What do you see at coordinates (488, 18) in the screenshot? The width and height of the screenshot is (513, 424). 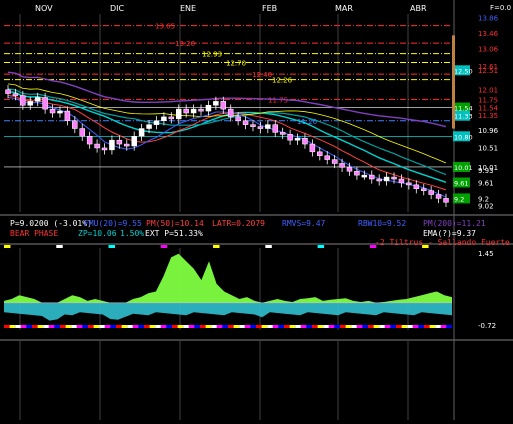 I see `y-axis-tick: 13.86` at bounding box center [488, 18].